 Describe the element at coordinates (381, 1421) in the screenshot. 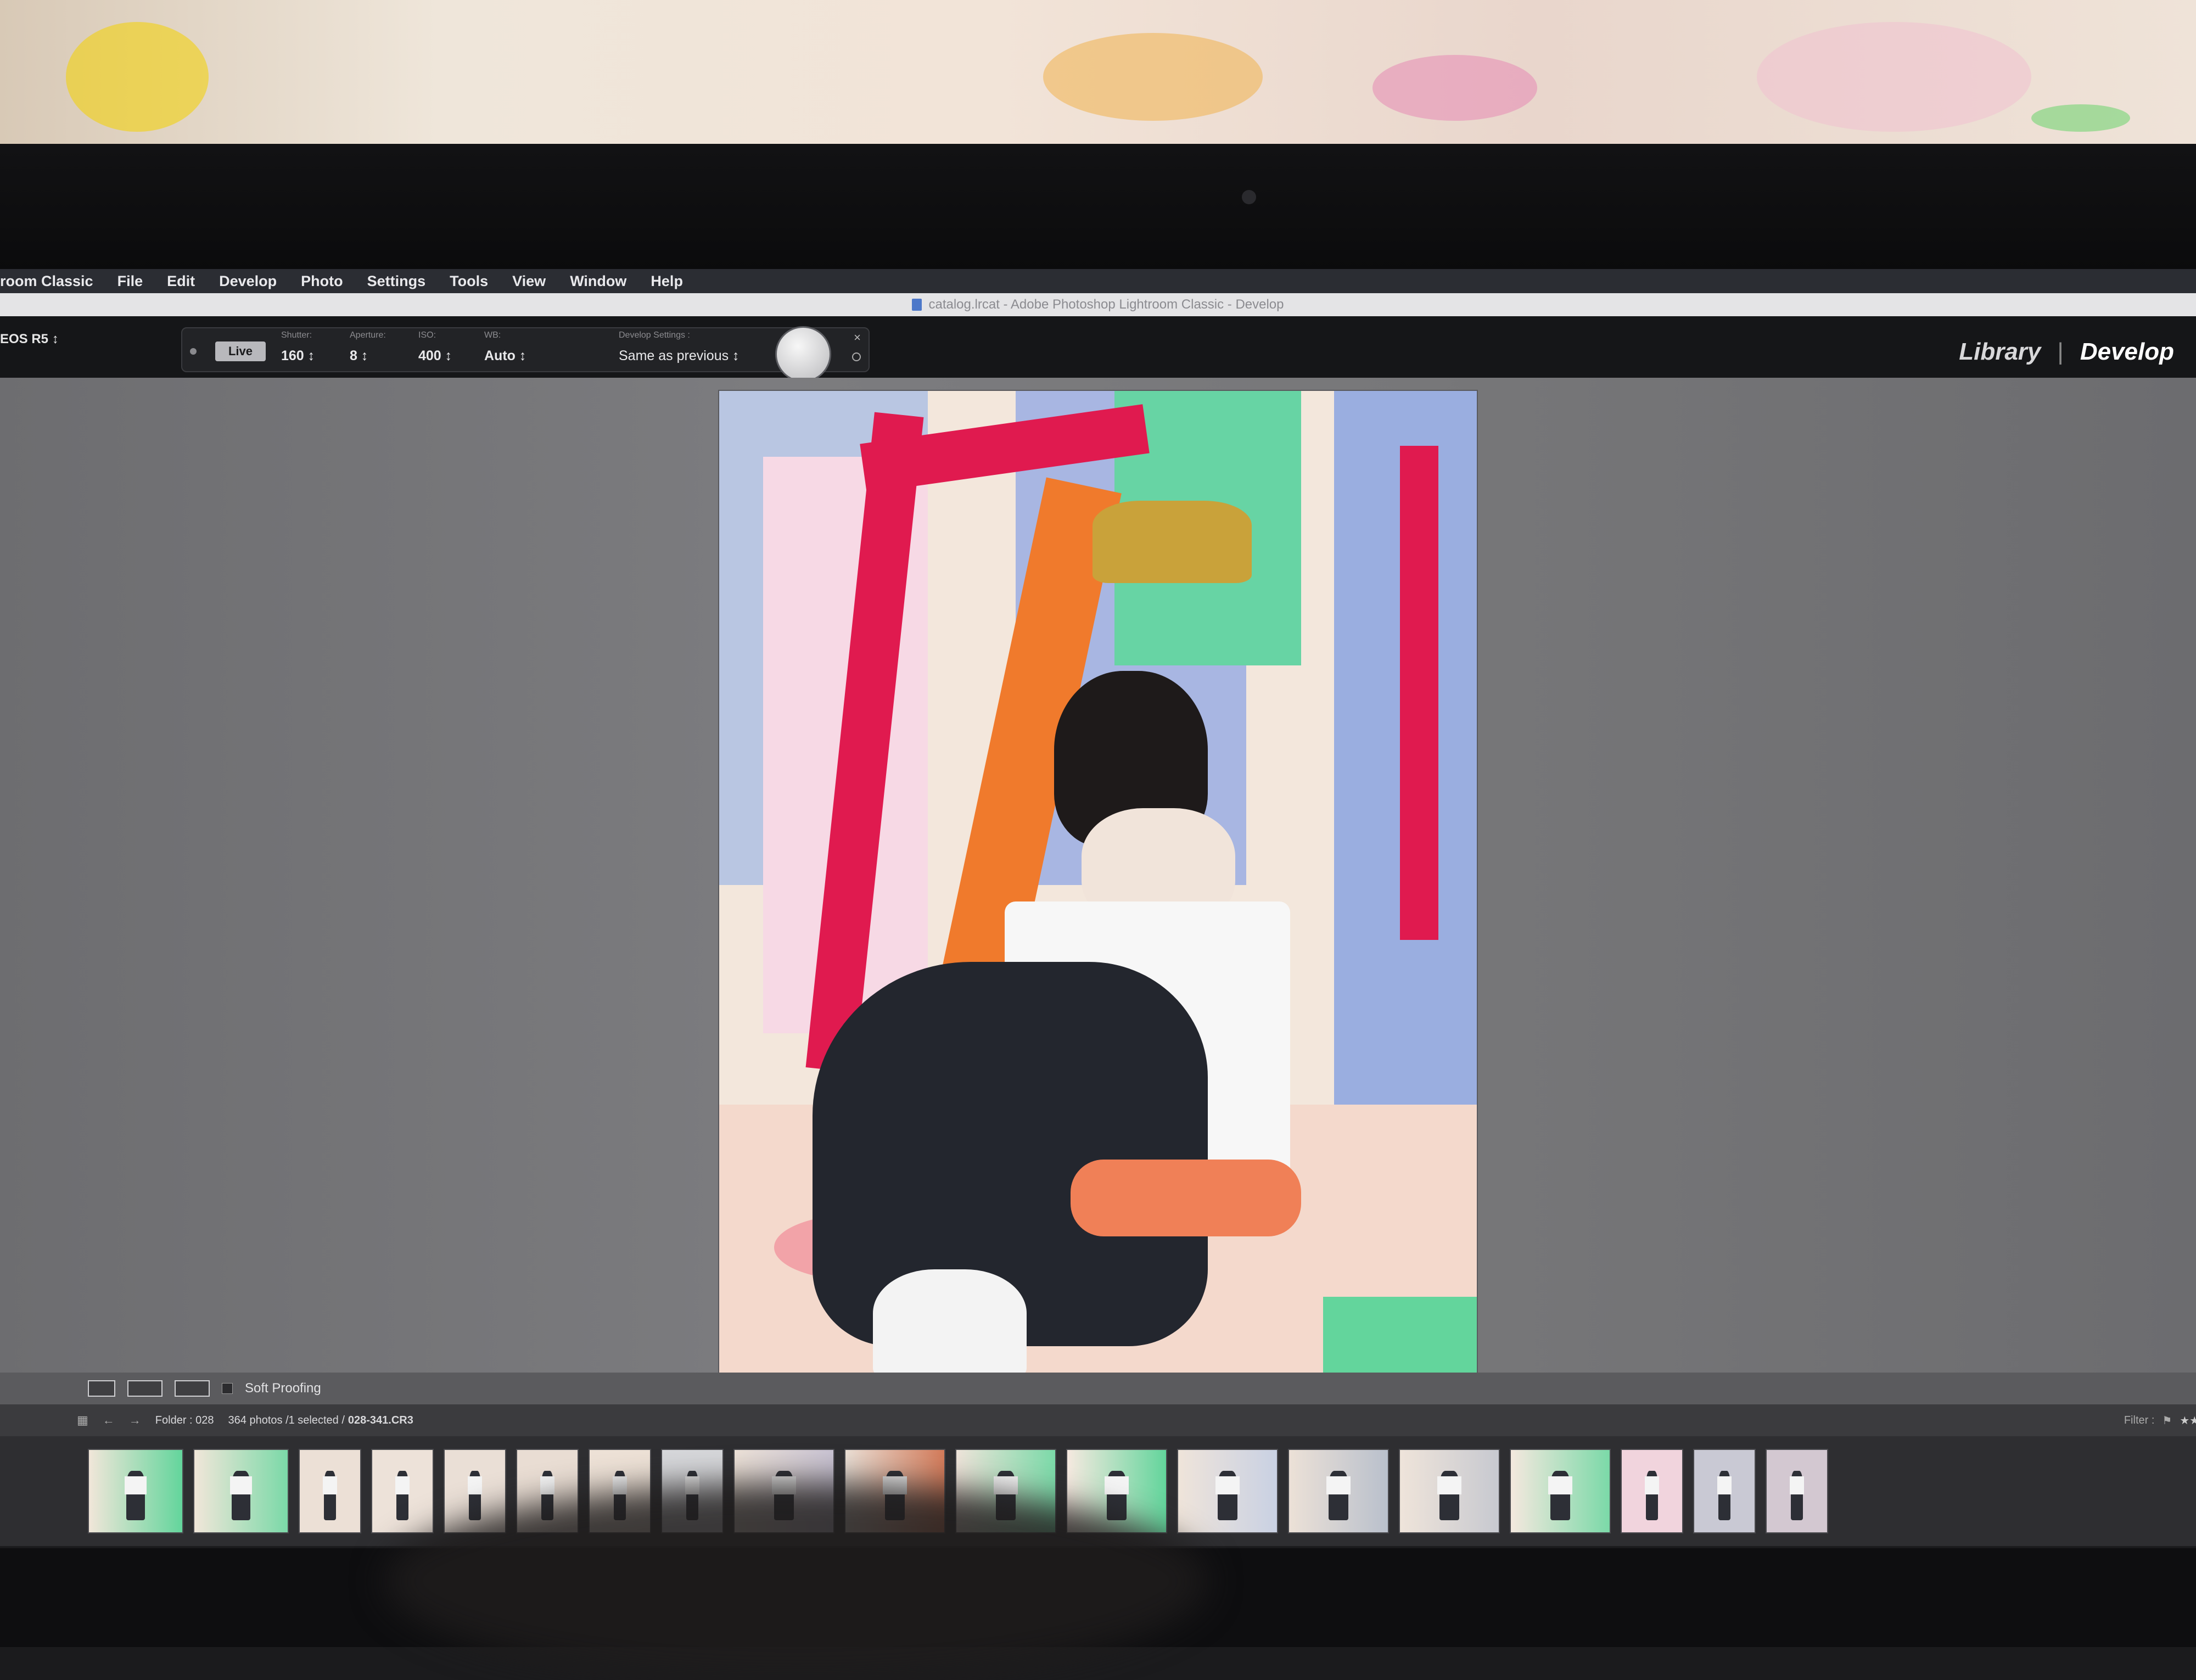

I see `selected-filename: 028-341.CR3` at that location.